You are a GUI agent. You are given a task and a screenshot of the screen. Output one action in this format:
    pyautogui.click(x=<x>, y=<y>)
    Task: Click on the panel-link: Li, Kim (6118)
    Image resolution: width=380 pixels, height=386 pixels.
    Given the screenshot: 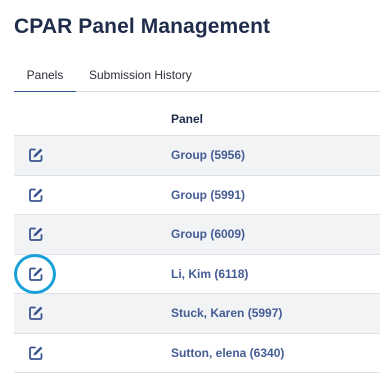 What is the action you would take?
    pyautogui.click(x=209, y=274)
    